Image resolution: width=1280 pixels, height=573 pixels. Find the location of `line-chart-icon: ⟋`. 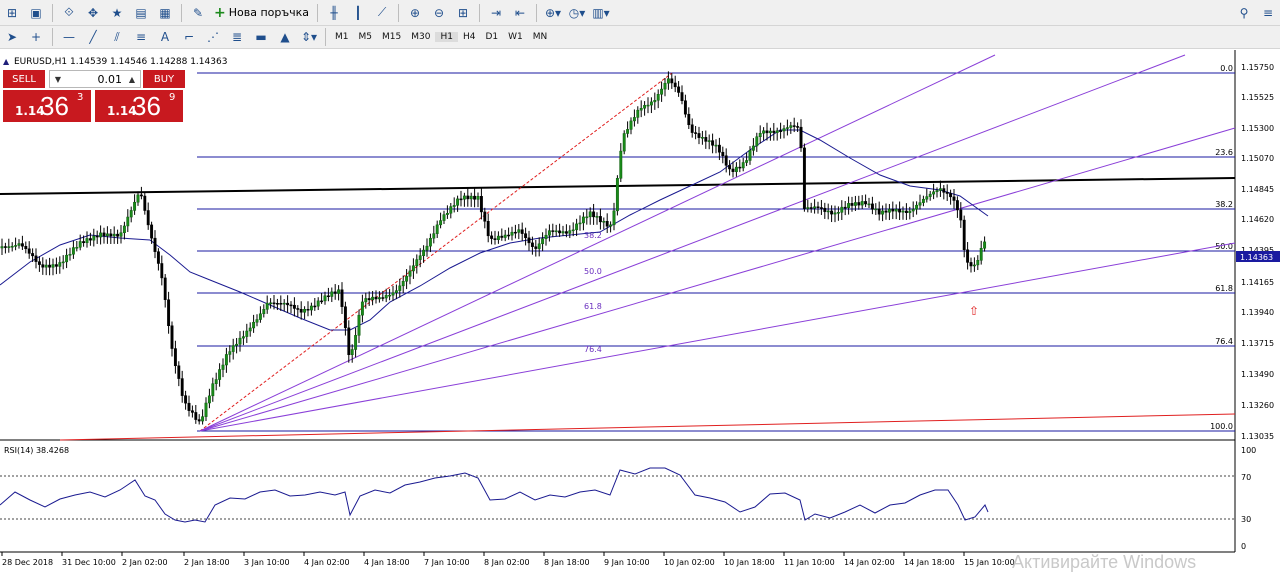

line-chart-icon: ⟋ is located at coordinates (382, 13).